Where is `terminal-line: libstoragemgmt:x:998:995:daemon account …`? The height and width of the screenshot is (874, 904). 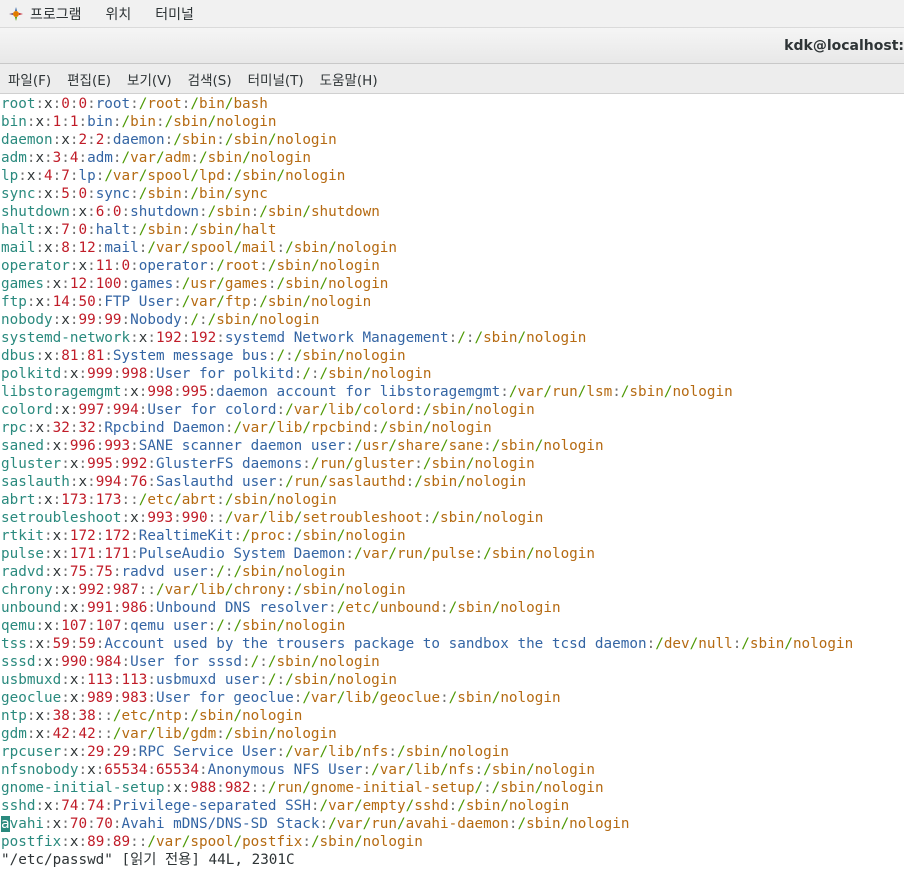
terminal-line: libstoragemgmt:x:998:995:daemon account … is located at coordinates (367, 392).